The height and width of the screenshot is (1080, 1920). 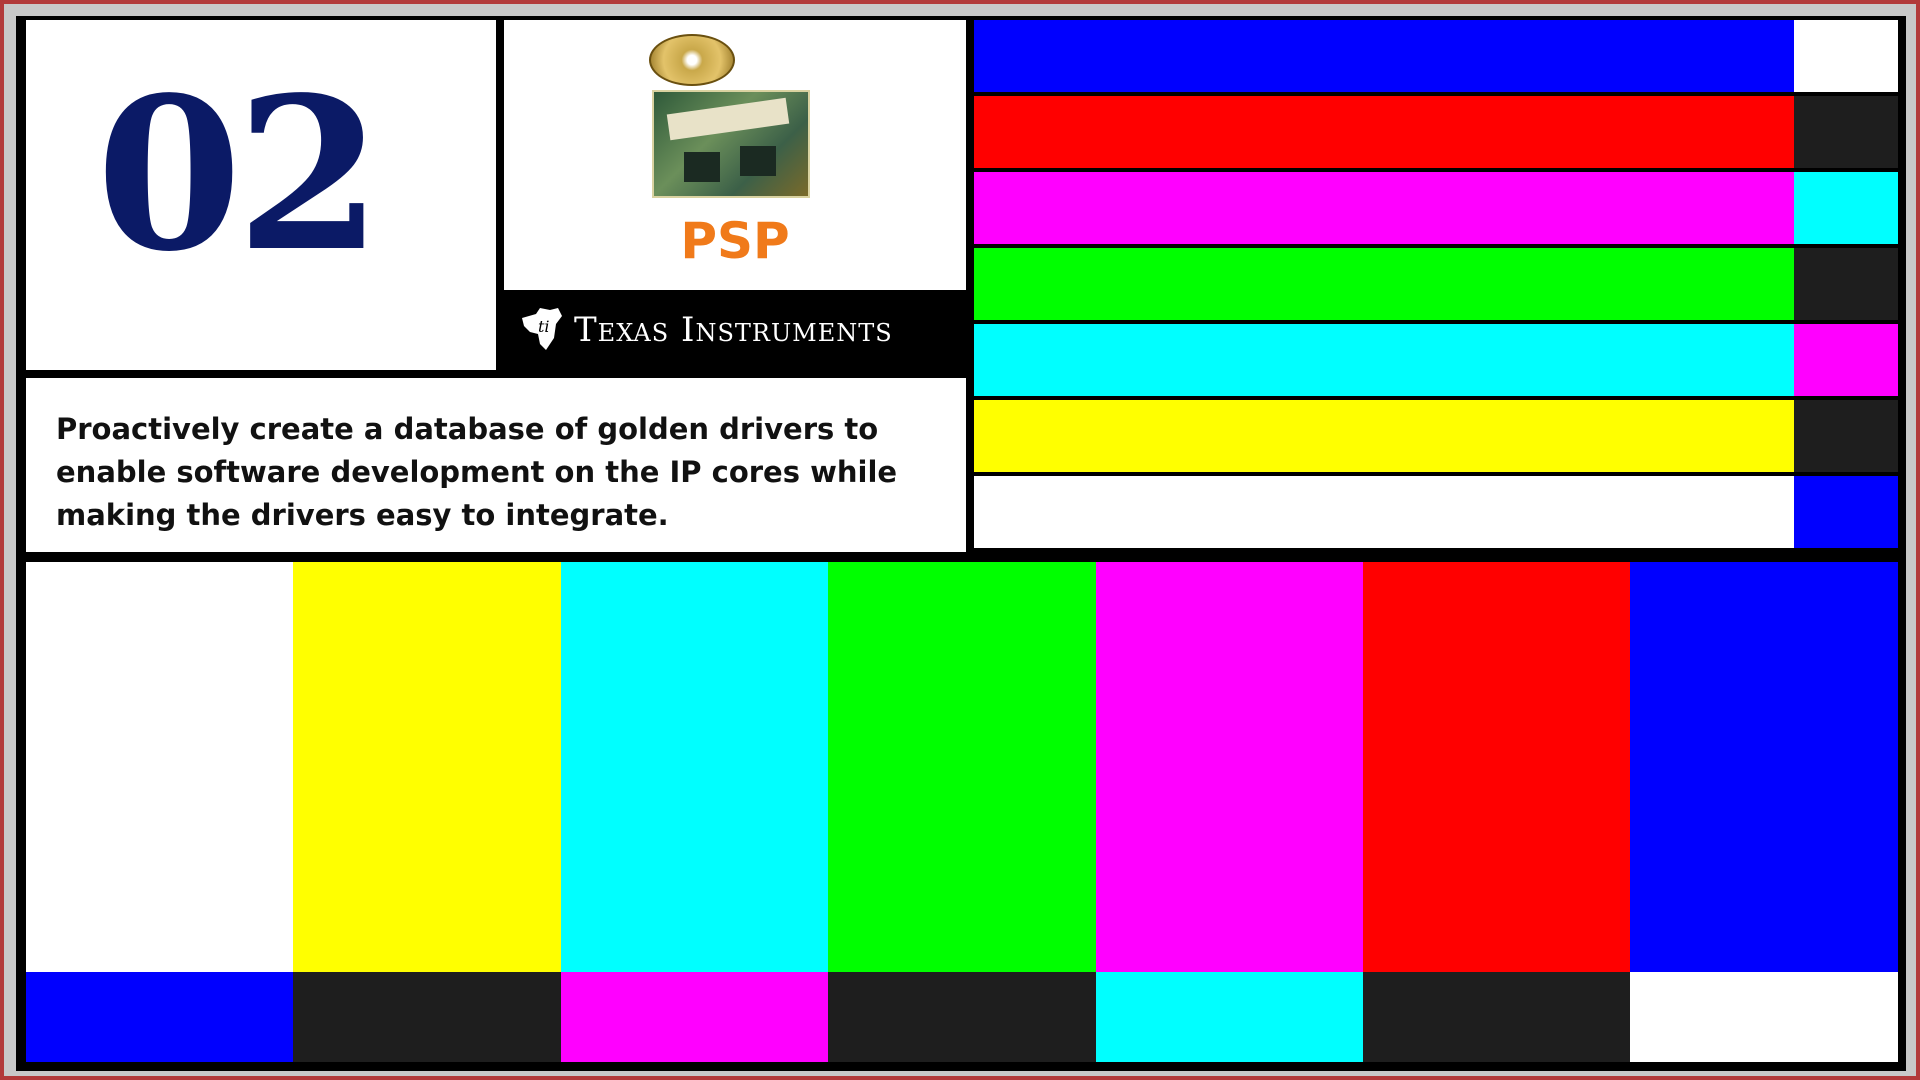 What do you see at coordinates (735, 241) in the screenshot?
I see `product-name: PSP` at bounding box center [735, 241].